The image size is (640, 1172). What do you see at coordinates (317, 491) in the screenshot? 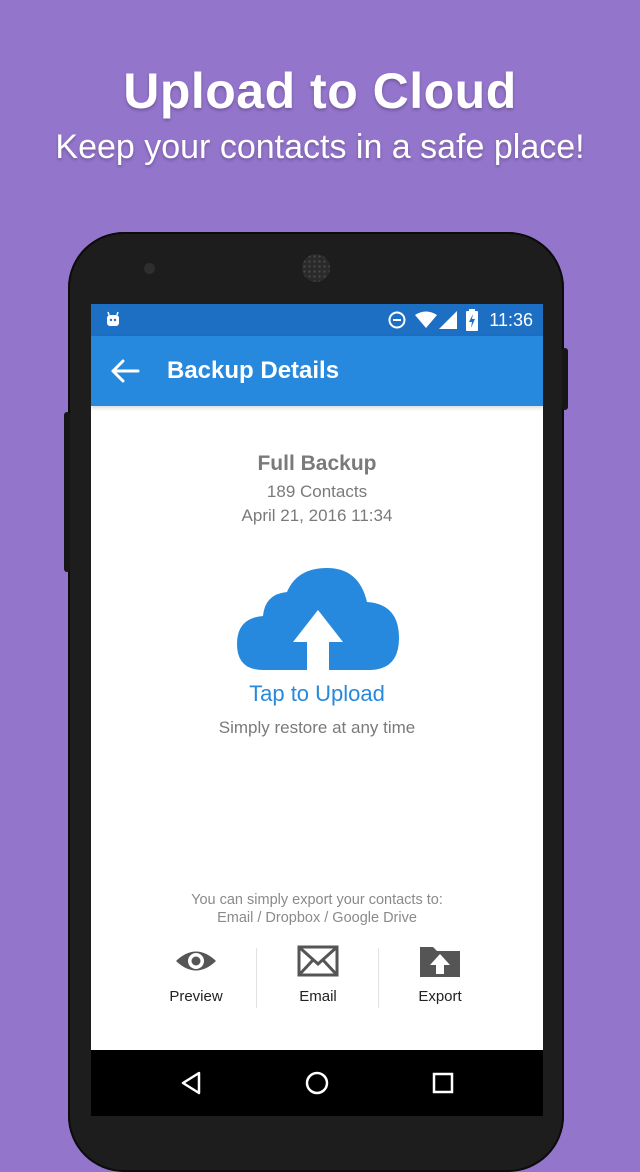
I see `backup-contact-count: 189 Contacts` at bounding box center [317, 491].